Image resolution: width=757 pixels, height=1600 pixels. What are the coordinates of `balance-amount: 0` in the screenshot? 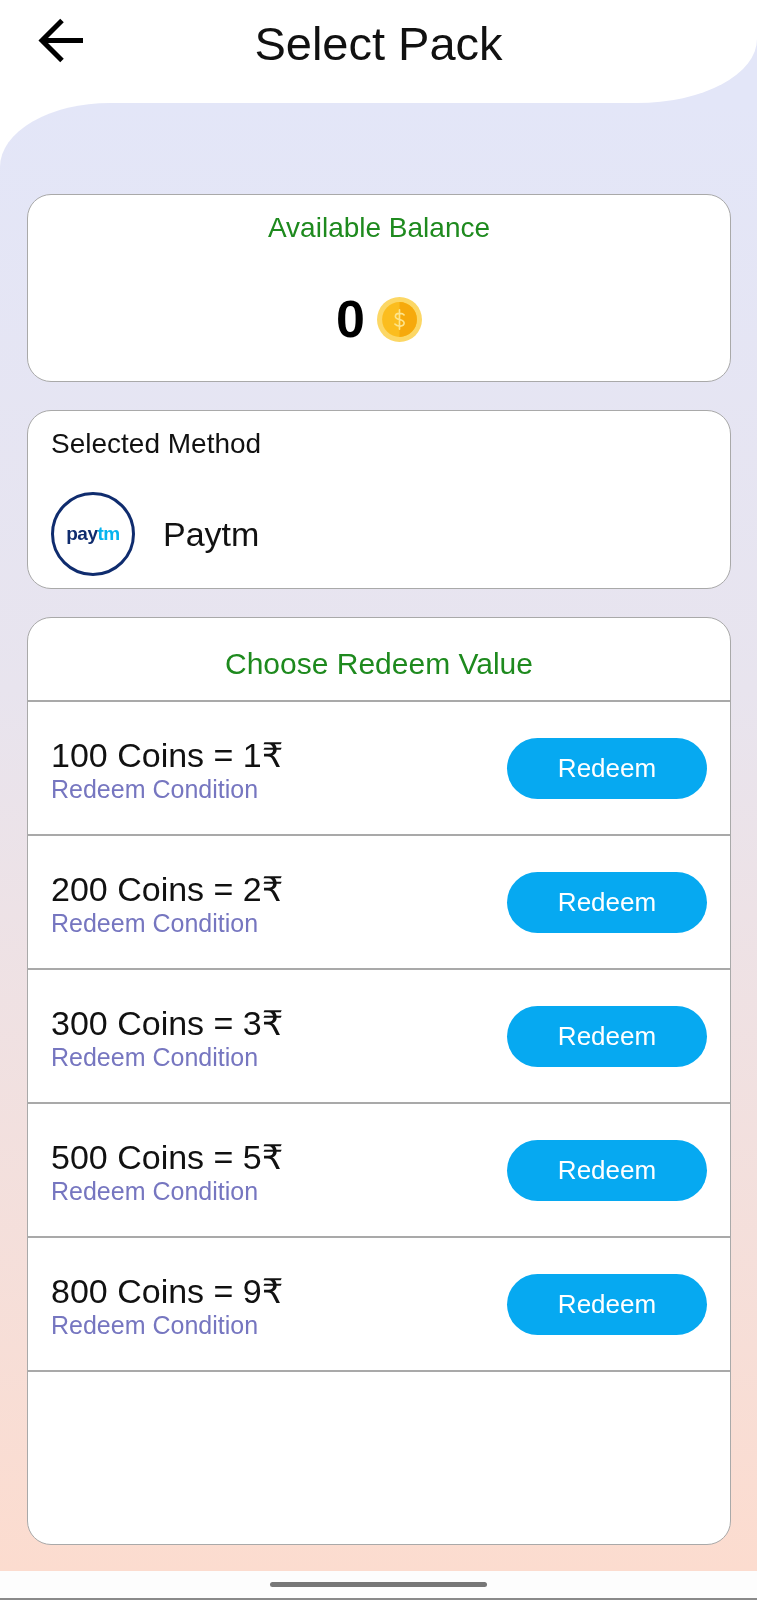 It's located at (350, 319).